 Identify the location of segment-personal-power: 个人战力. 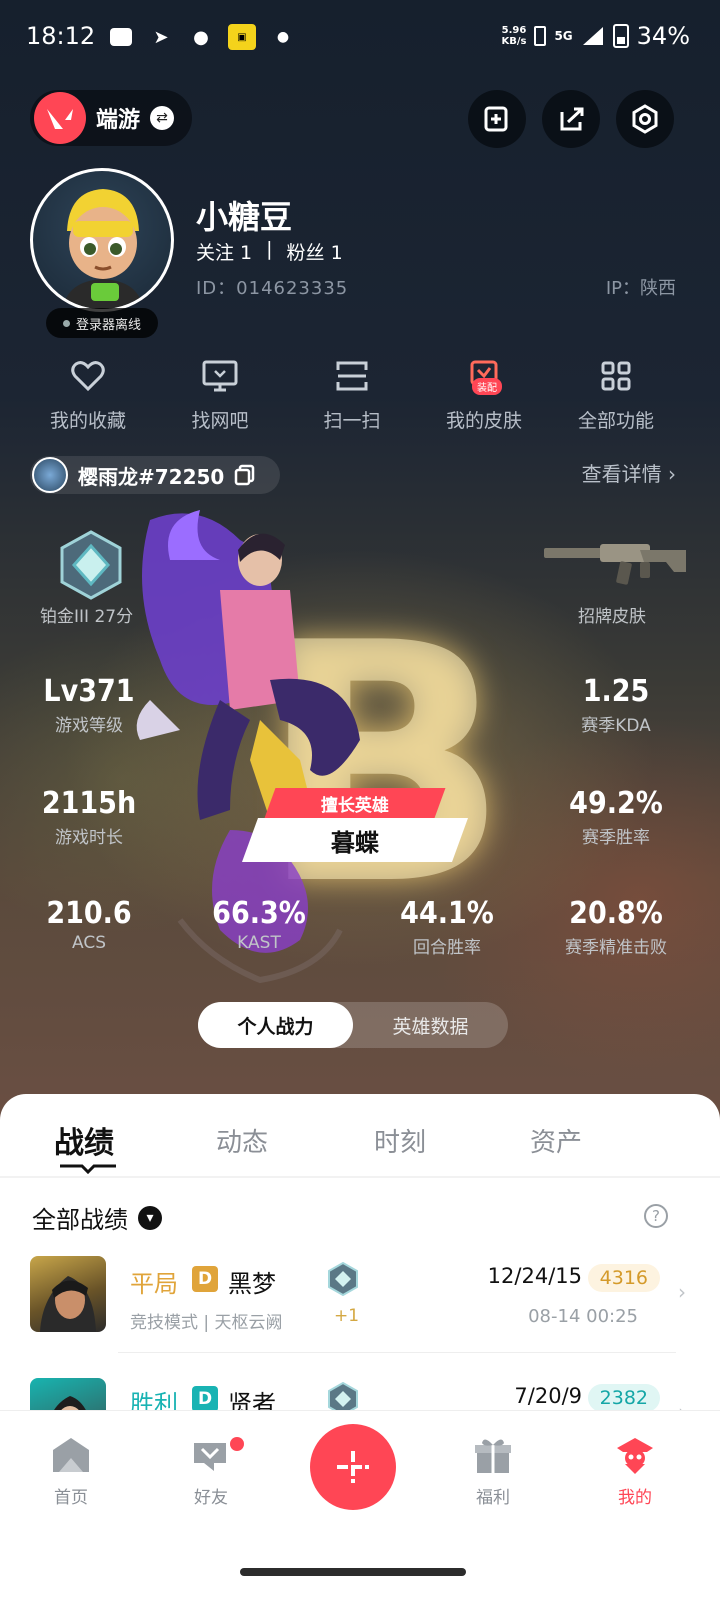
(275, 1025).